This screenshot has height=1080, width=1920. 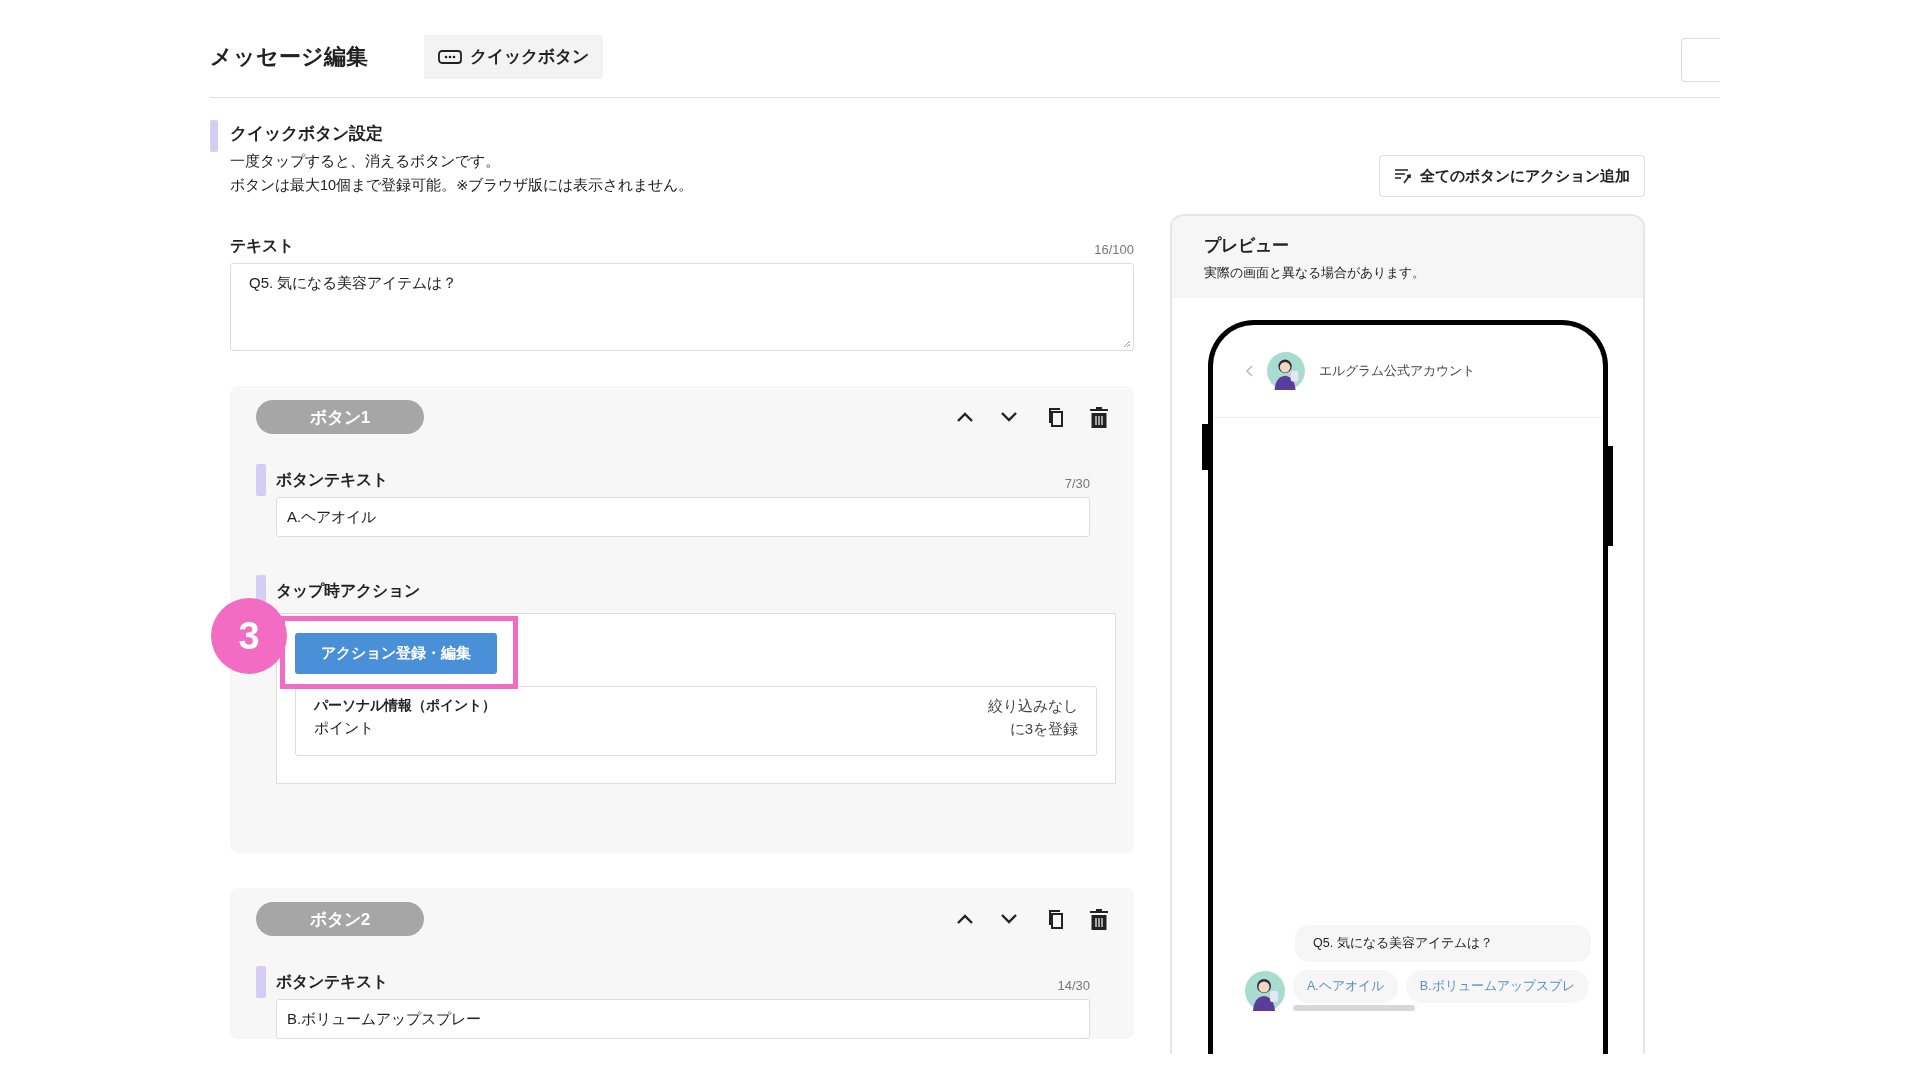 I want to click on char-count: 7/30, so click(x=1077, y=483).